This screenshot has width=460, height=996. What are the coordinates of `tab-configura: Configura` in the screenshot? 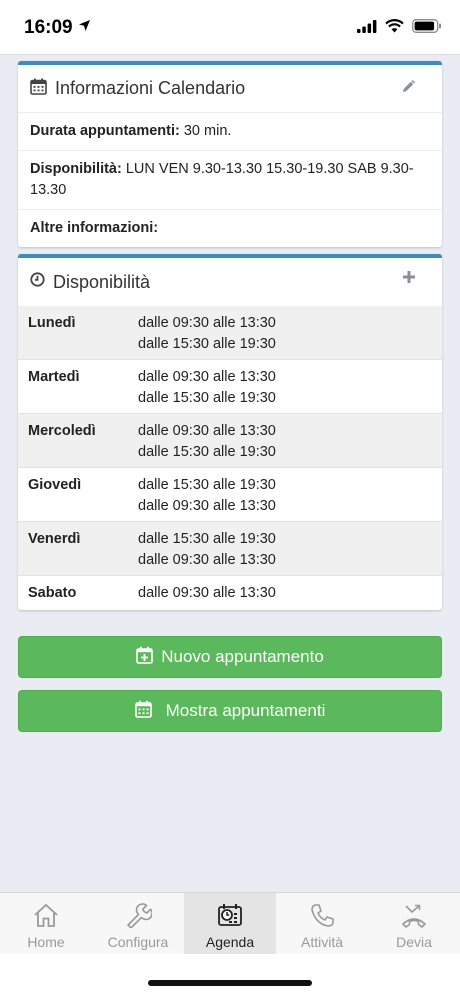 It's located at (138, 923).